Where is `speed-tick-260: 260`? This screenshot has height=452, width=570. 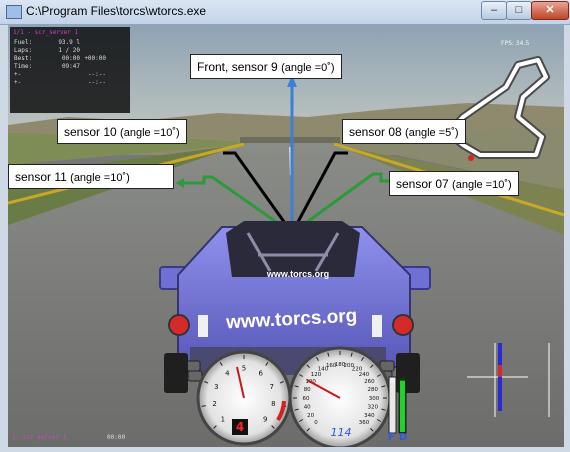 speed-tick-260: 260 is located at coordinates (369, 382).